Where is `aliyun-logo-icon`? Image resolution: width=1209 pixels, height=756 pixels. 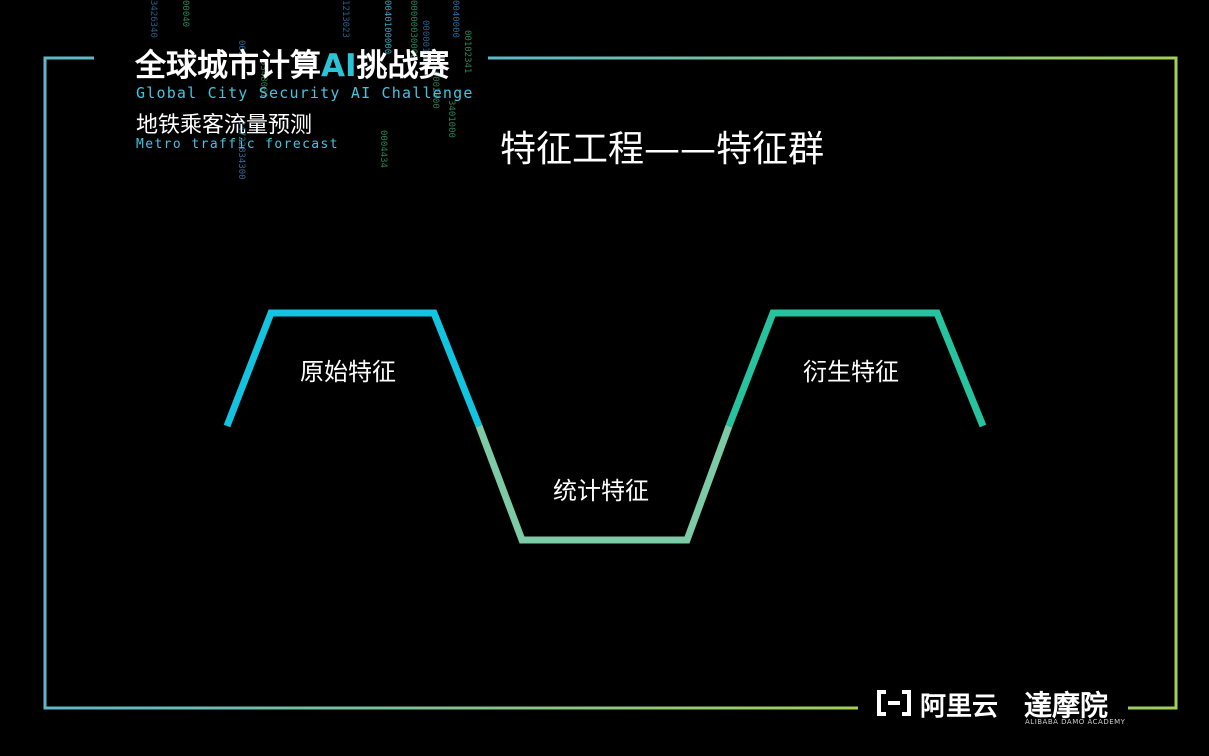
aliyun-logo-icon is located at coordinates (894, 703).